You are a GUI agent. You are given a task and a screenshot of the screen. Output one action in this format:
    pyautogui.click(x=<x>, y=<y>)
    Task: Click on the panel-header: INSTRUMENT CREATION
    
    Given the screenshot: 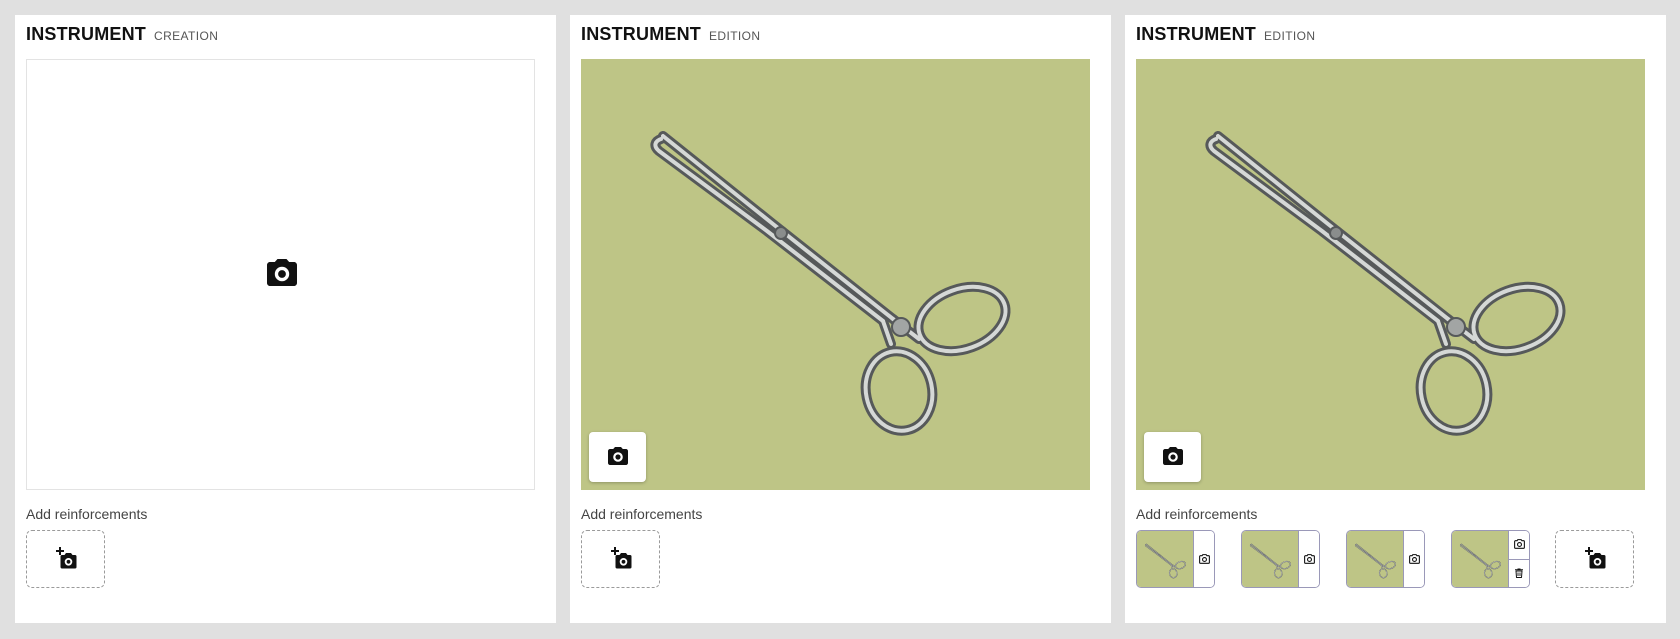 What is the action you would take?
    pyautogui.click(x=122, y=36)
    